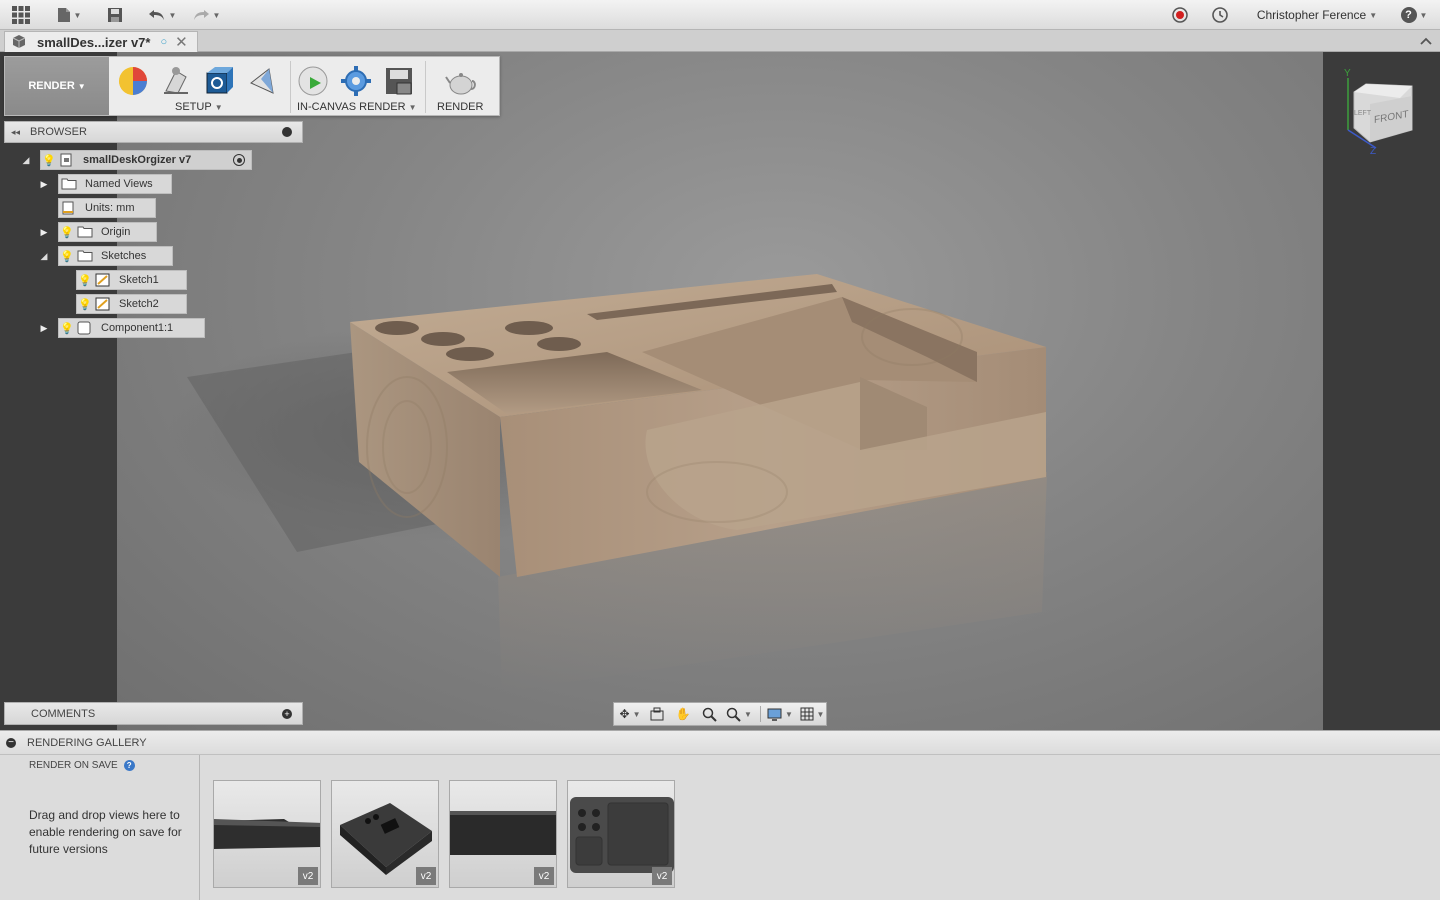 Image resolution: width=1440 pixels, height=900 pixels. I want to click on save-button, so click(115, 15).